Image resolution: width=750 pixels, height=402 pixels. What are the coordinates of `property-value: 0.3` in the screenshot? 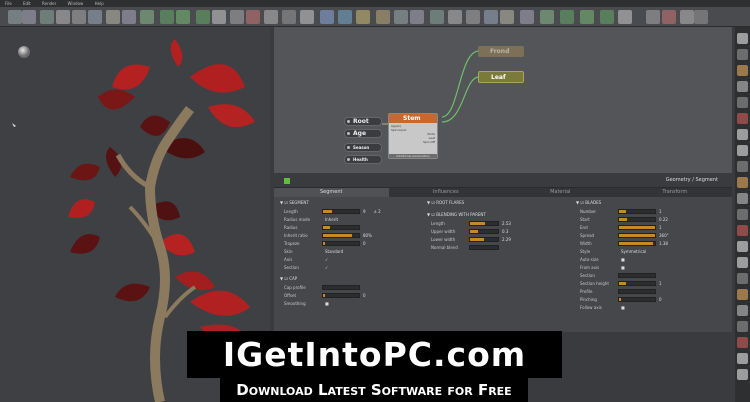 It's located at (505, 231).